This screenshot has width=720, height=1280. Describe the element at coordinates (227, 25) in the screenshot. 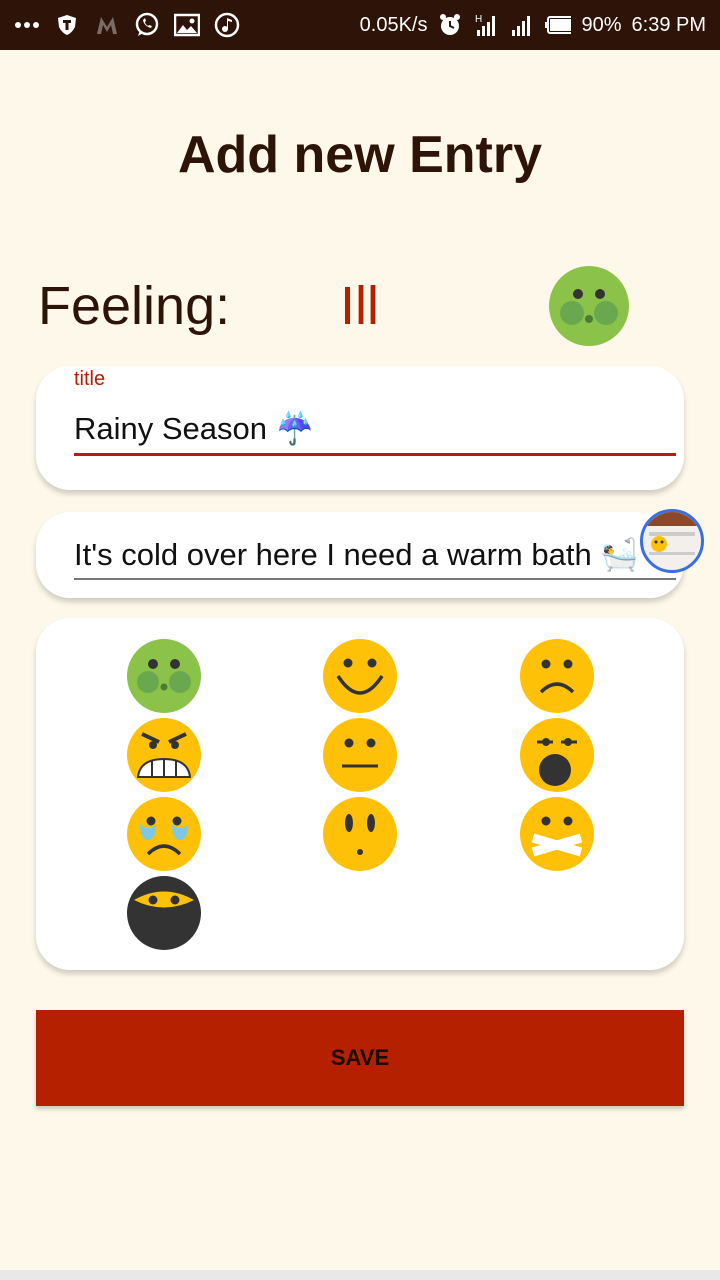

I see `music-icon` at that location.